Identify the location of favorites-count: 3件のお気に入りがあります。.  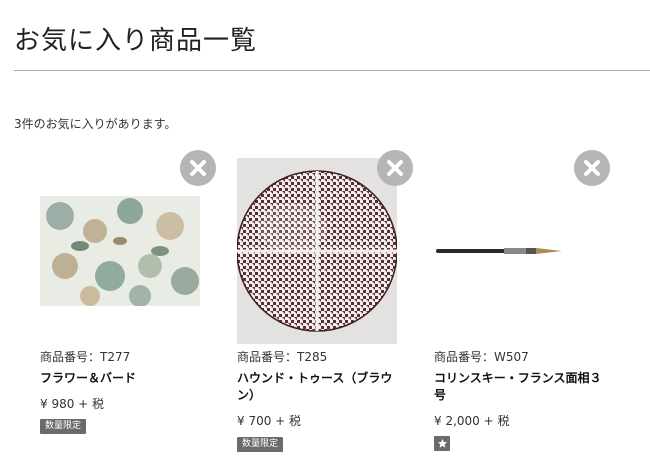
(95, 124).